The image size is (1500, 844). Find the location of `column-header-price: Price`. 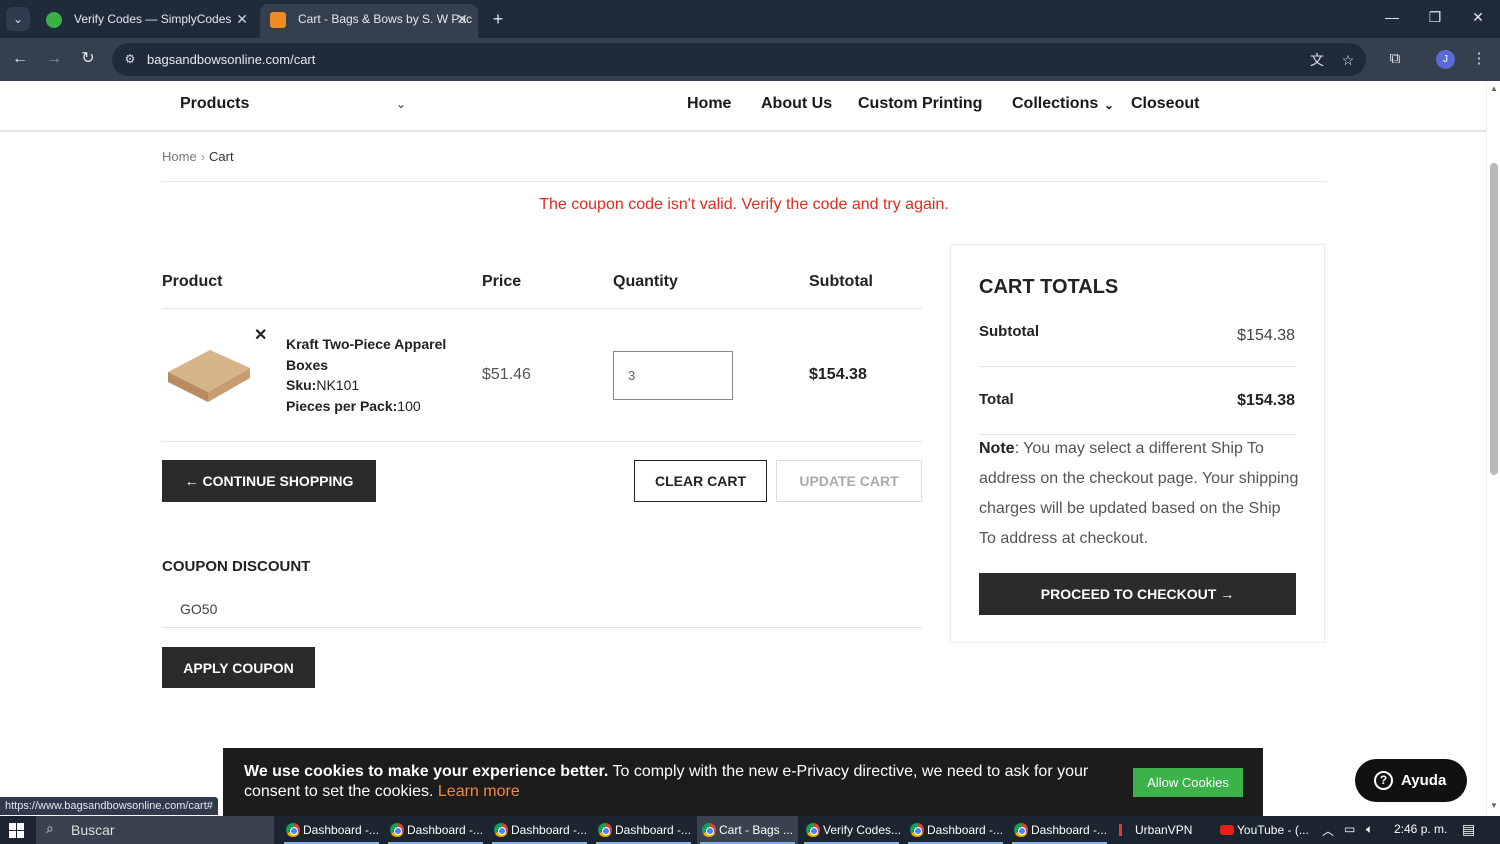

column-header-price: Price is located at coordinates (502, 281).